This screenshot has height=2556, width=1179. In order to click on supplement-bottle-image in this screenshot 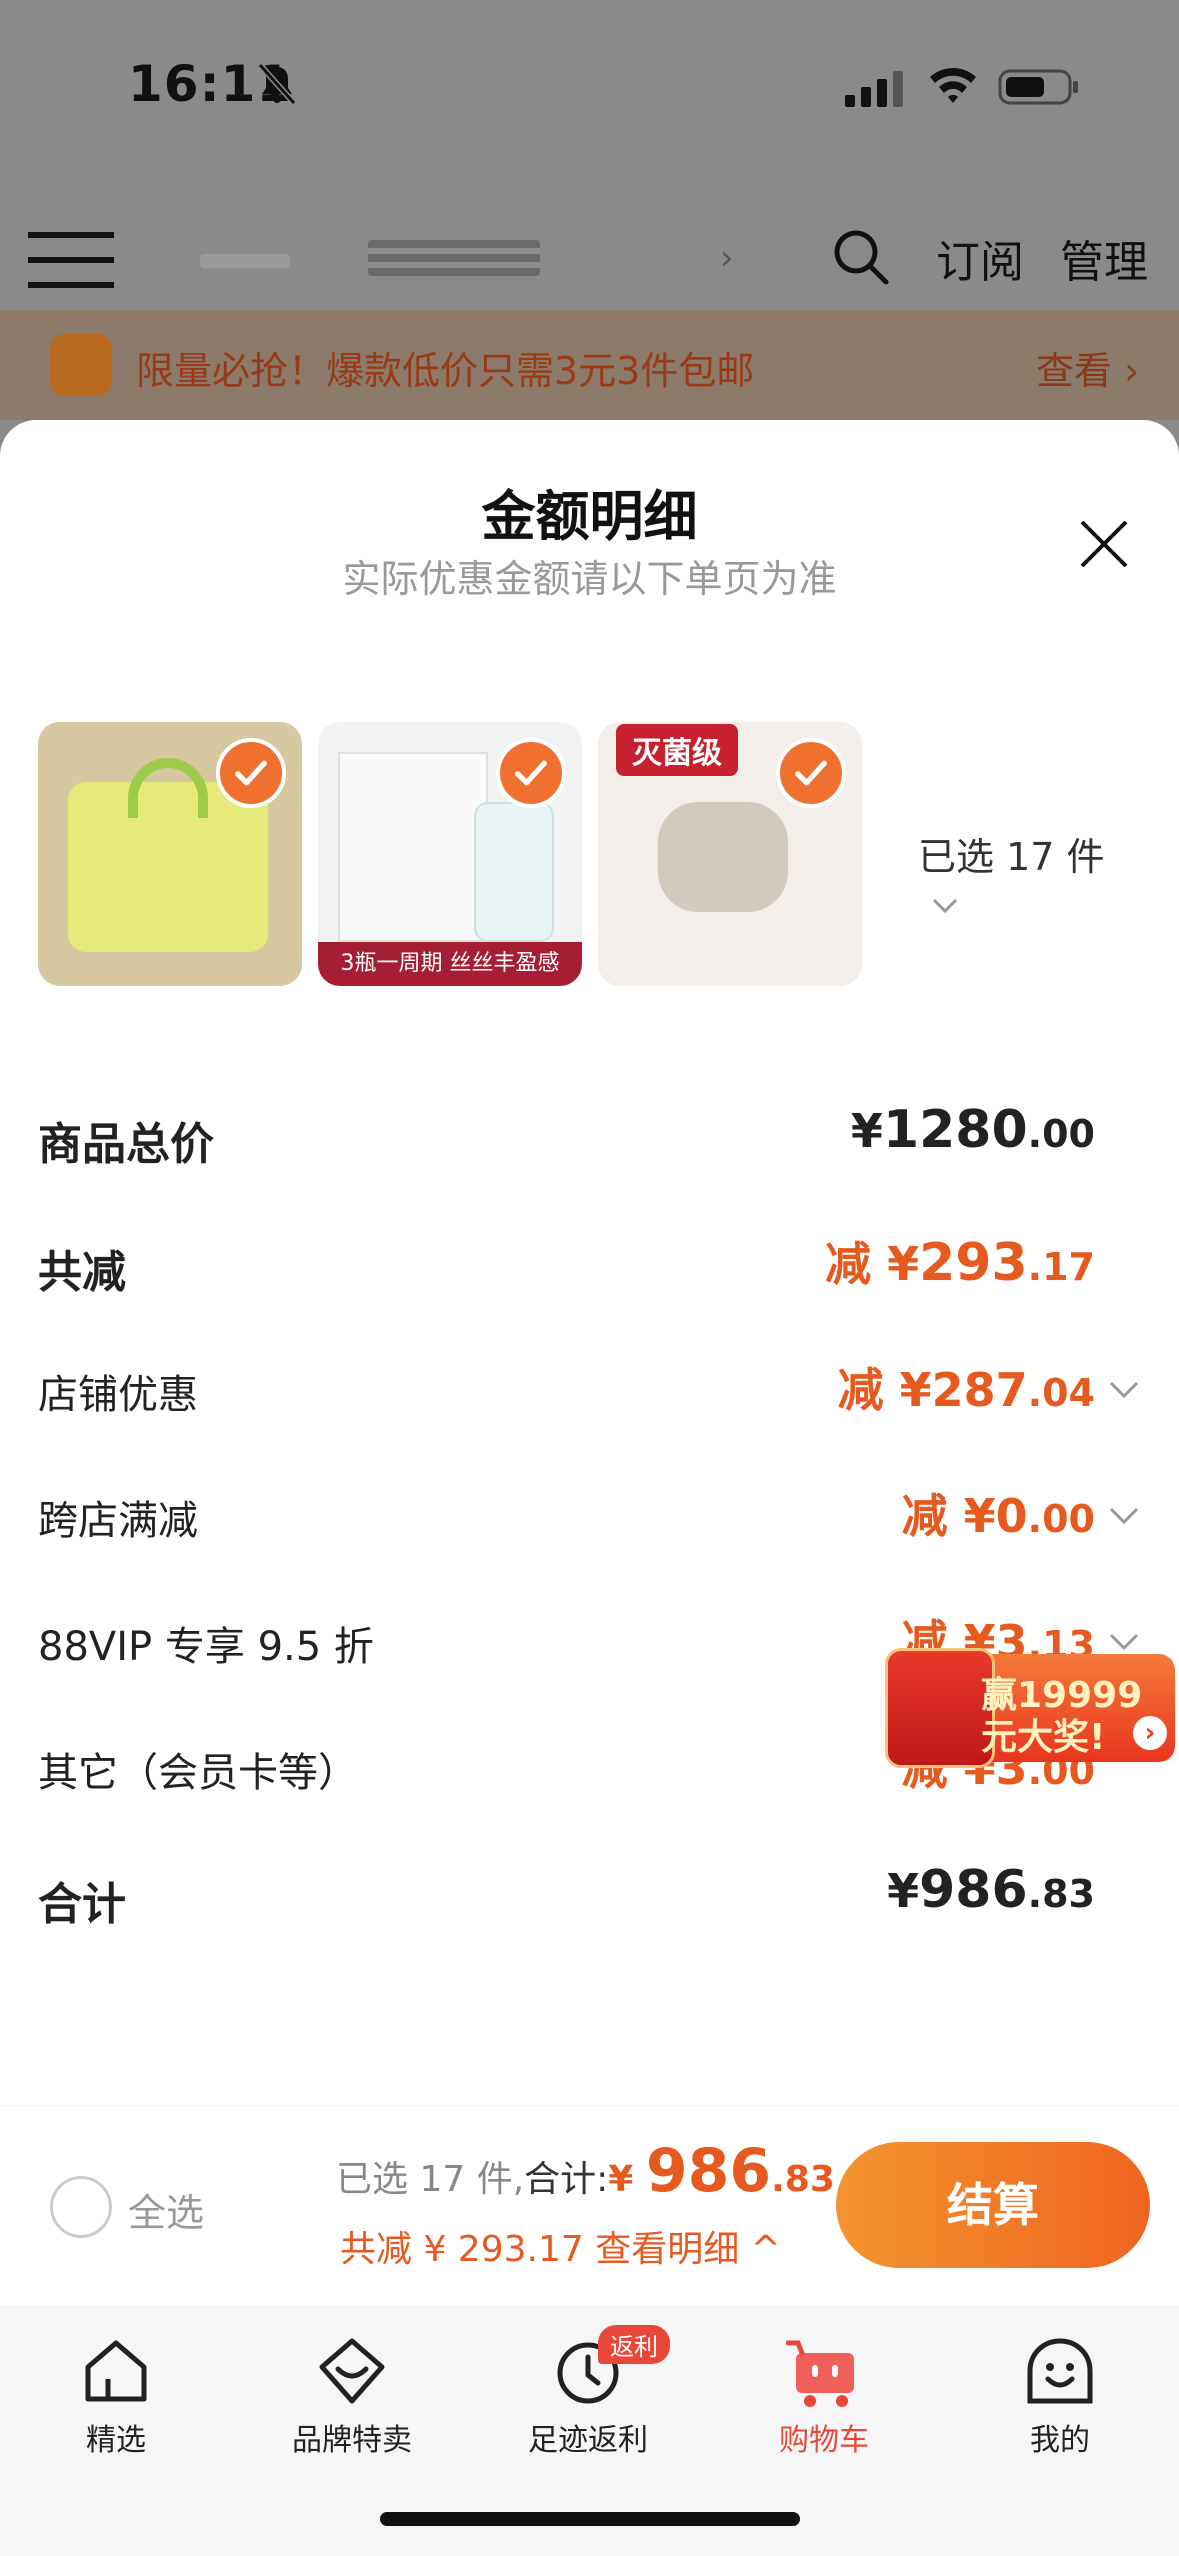, I will do `click(514, 872)`.